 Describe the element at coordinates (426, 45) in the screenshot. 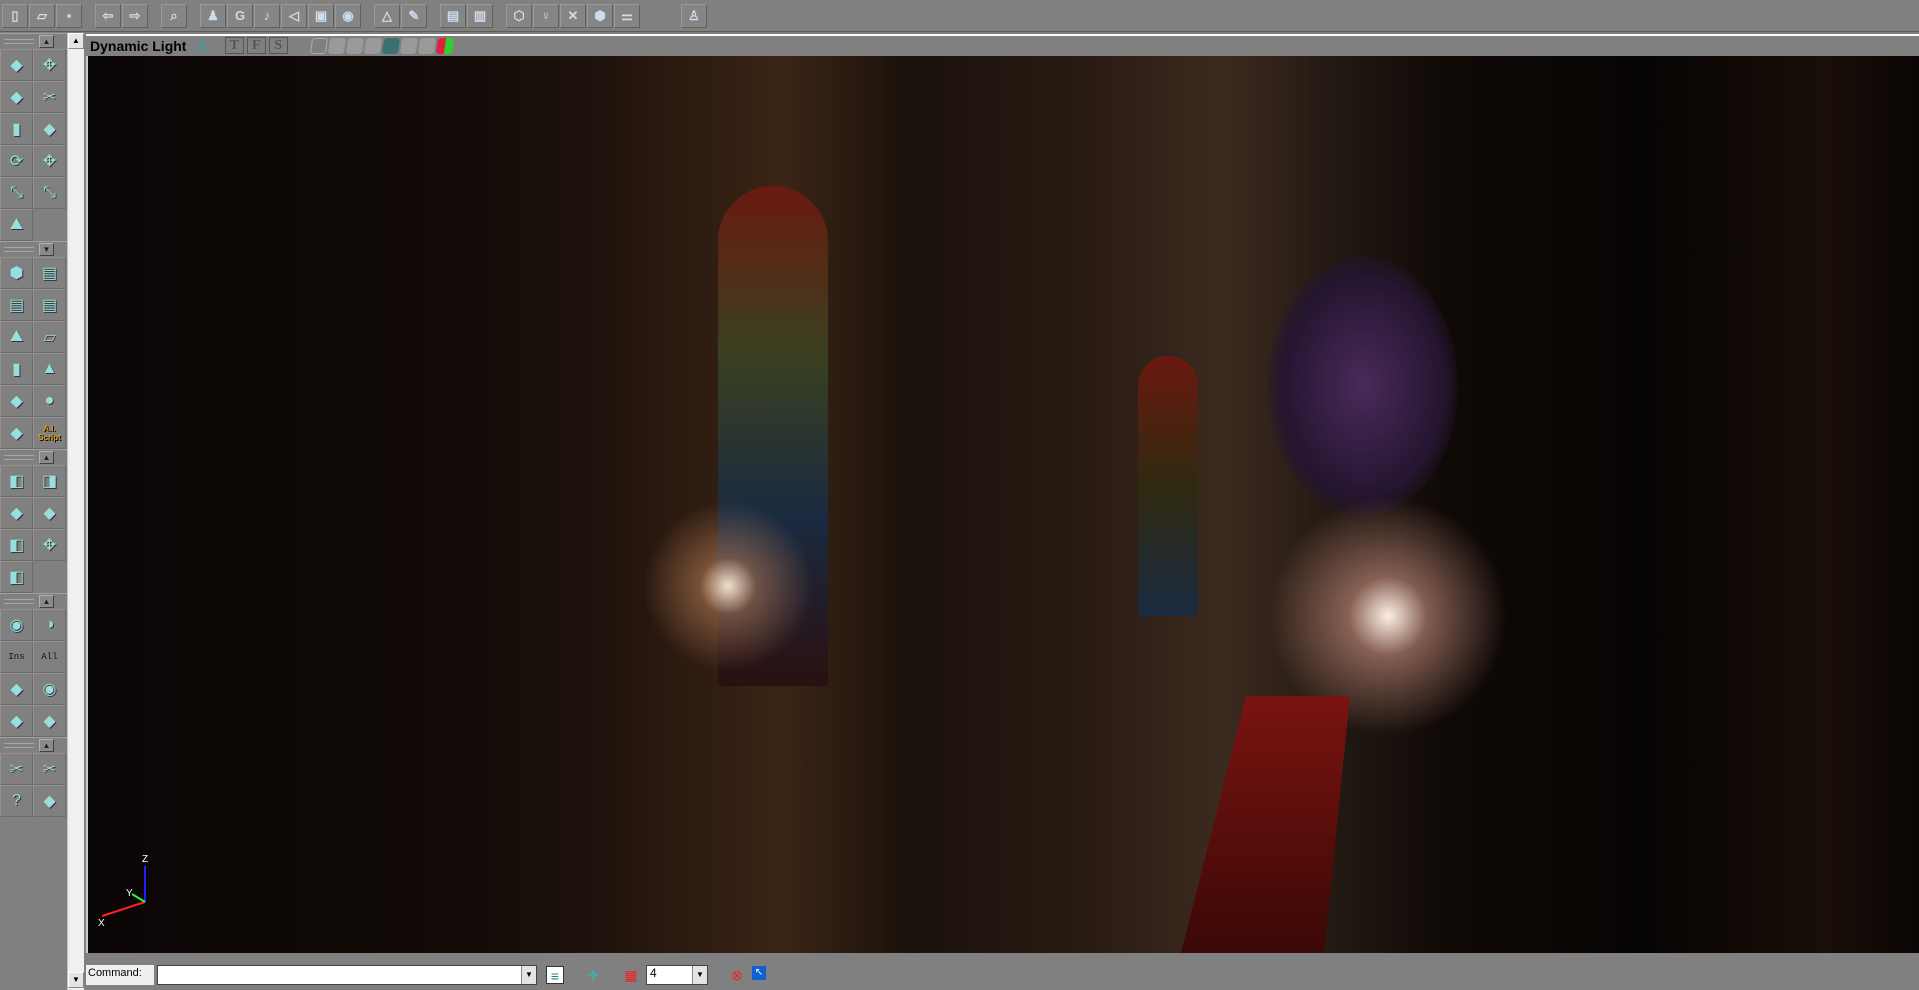

I see `depth-complexity-mode-icon` at that location.